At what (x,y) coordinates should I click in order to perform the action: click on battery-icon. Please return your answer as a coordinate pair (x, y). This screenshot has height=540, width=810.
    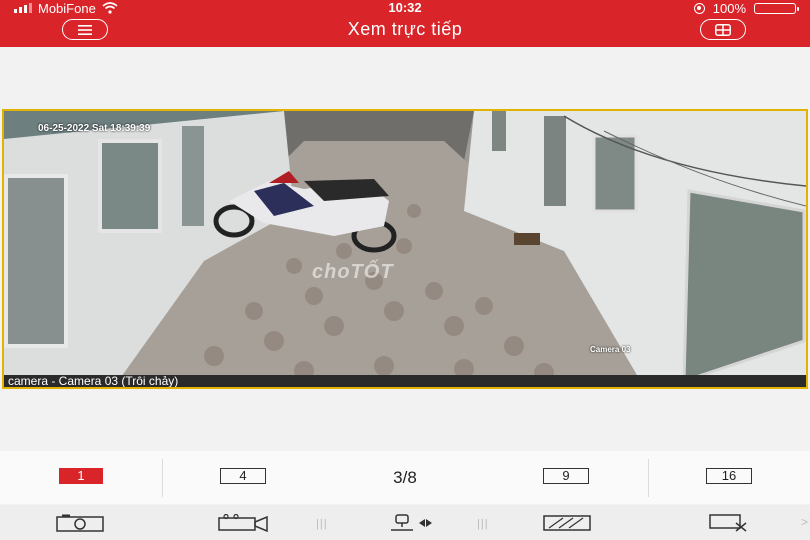
    Looking at the image, I should click on (776, 8).